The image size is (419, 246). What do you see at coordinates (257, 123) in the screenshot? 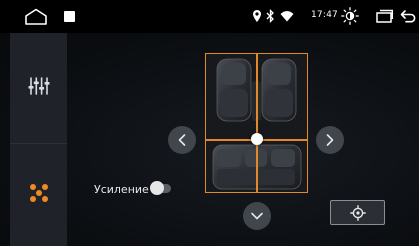
I see `balance-vertical-line` at bounding box center [257, 123].